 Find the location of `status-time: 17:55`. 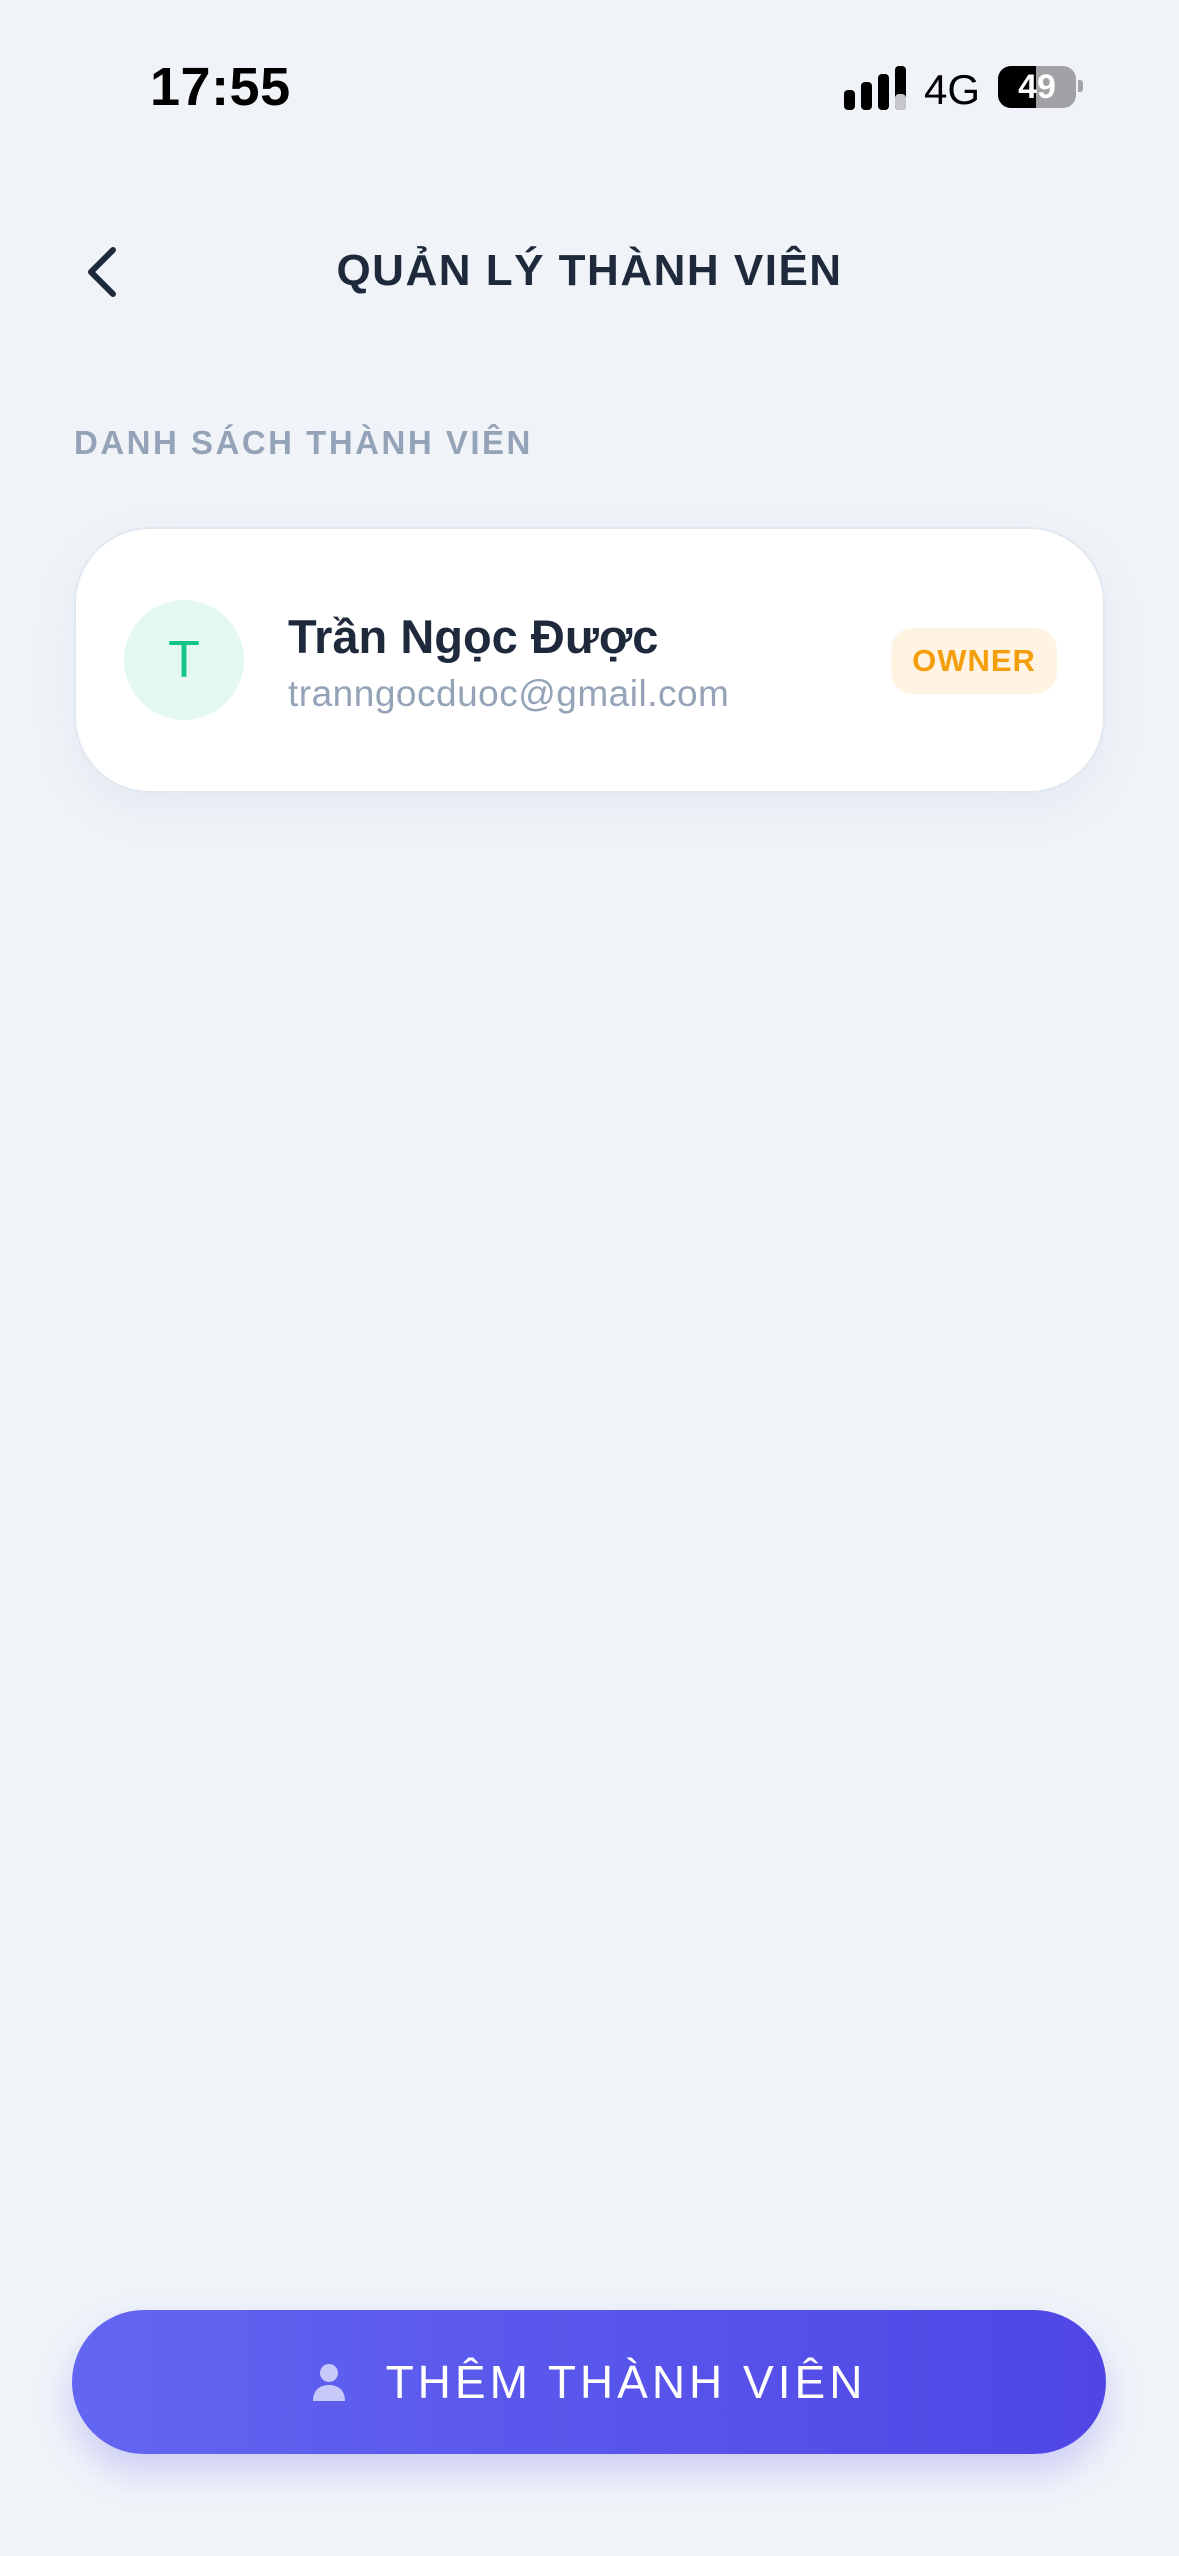

status-time: 17:55 is located at coordinates (220, 87).